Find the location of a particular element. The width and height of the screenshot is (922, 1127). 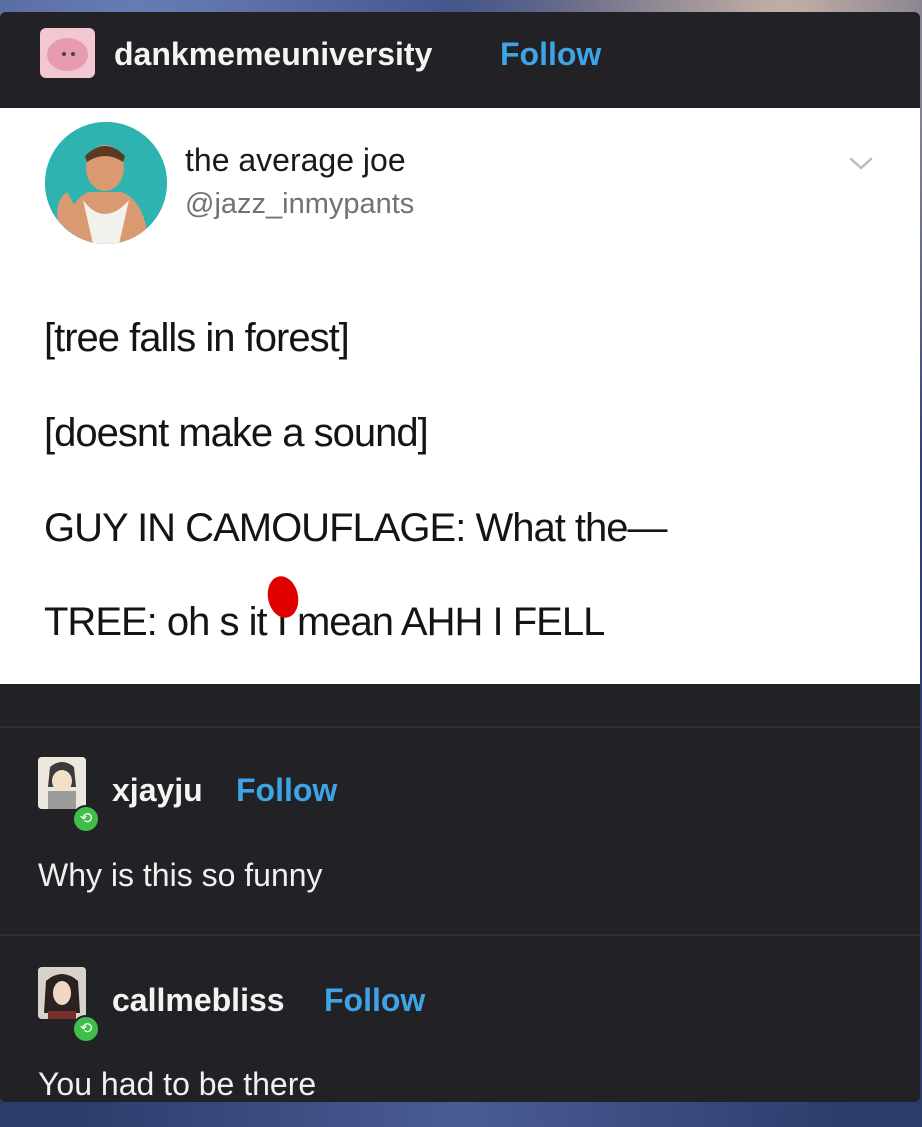

chevron-down-icon is located at coordinates (861, 164).